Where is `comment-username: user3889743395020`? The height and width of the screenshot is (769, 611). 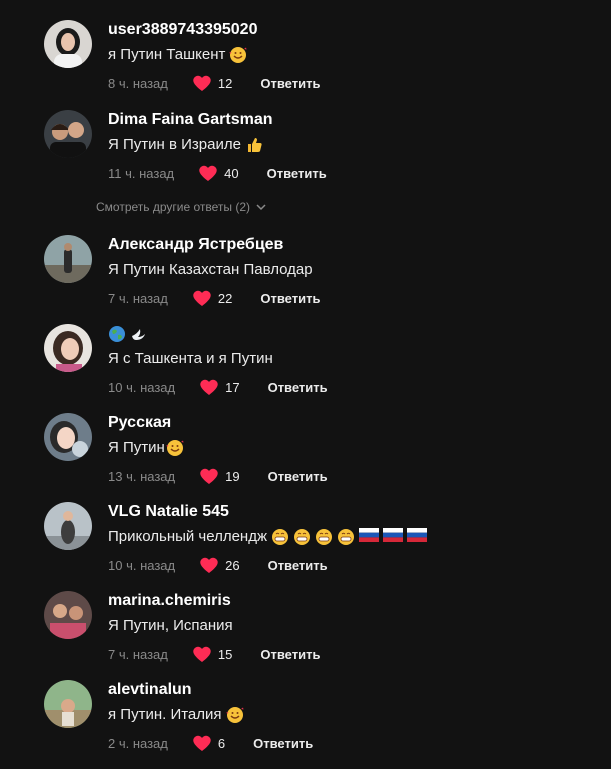 comment-username: user3889743395020 is located at coordinates (182, 30).